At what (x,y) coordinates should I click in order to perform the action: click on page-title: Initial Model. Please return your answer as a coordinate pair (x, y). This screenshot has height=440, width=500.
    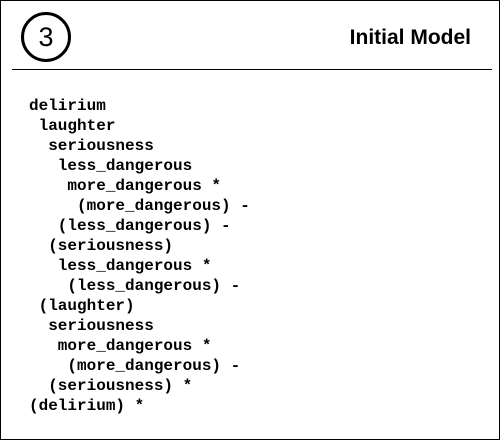
    Looking at the image, I should click on (410, 37).